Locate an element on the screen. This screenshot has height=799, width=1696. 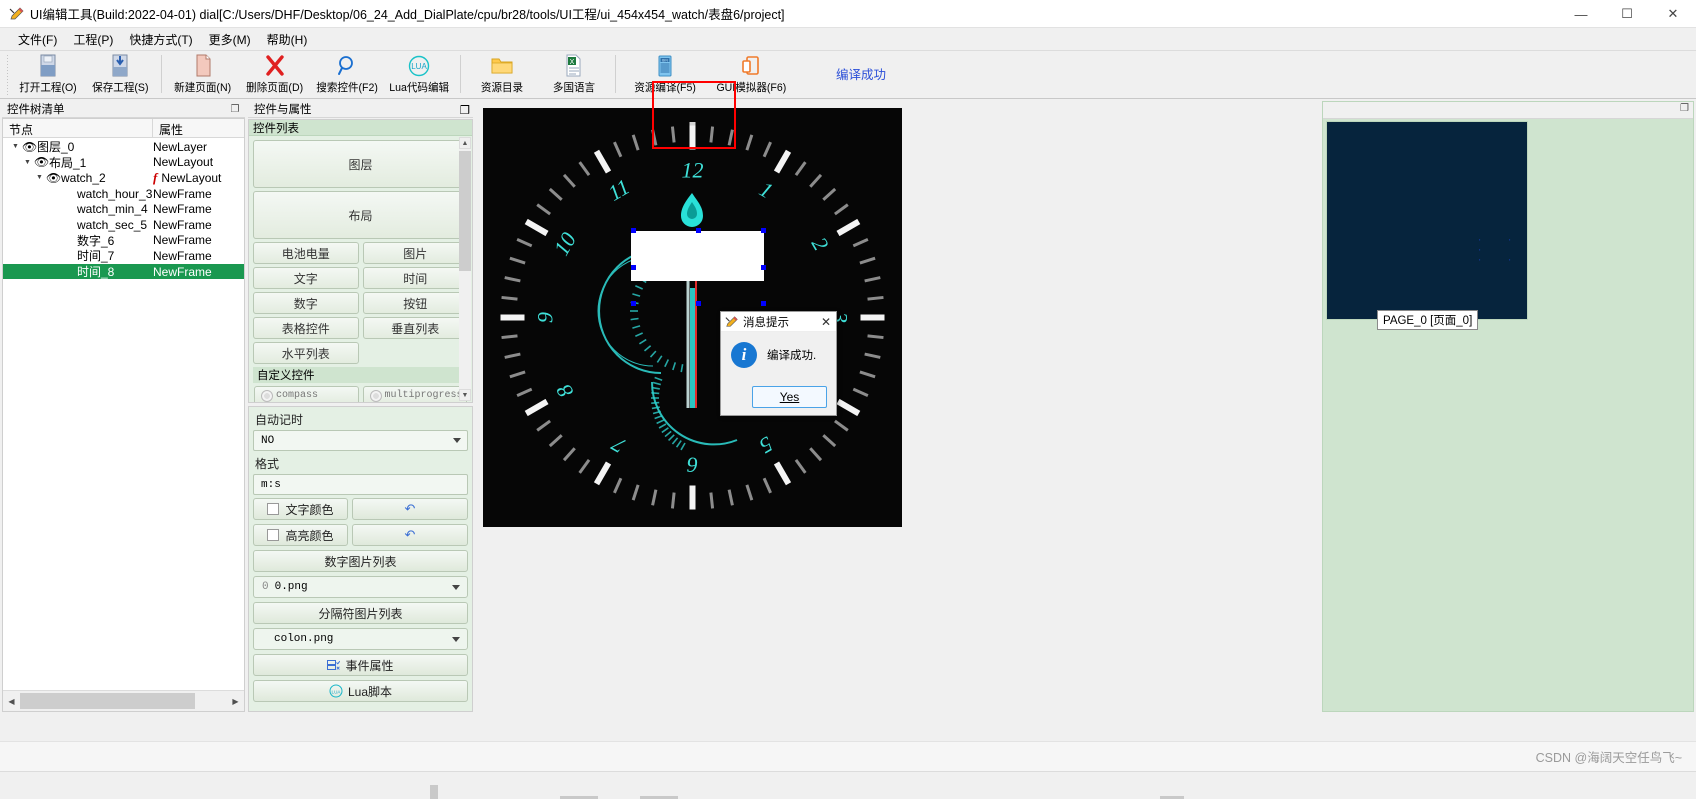
text-color-button: 文字颜色 is located at coordinates (300, 509).